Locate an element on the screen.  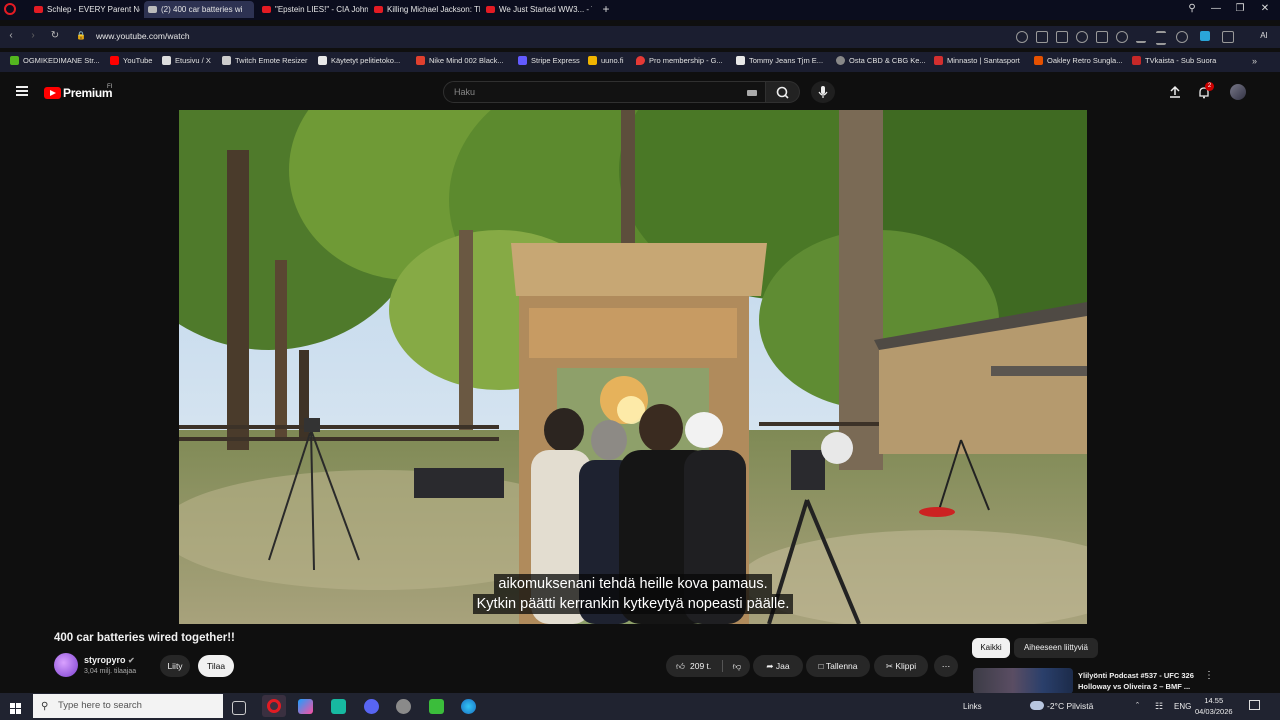
url-field: www.youtube.com/watch is located at coordinates (143, 36).